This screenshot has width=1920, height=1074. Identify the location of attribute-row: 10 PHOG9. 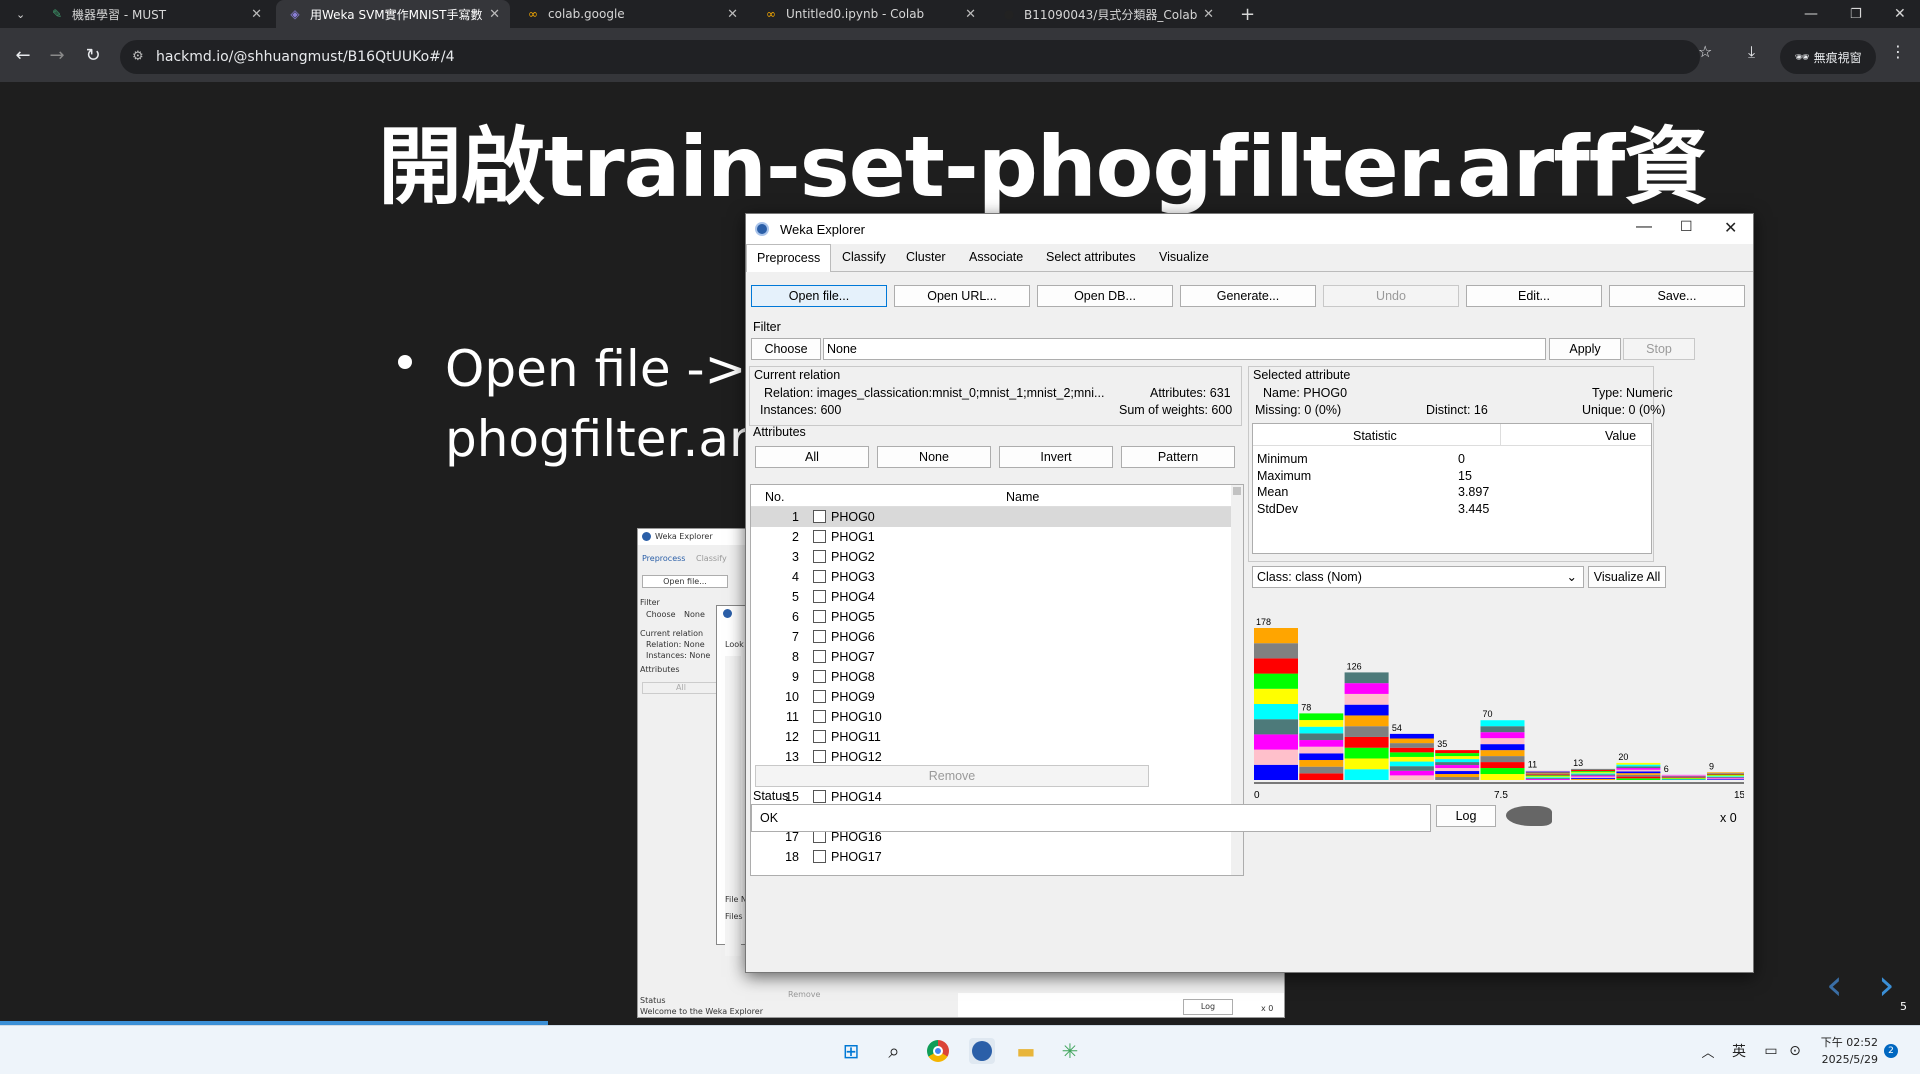
(991, 697).